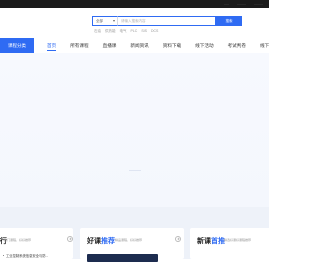 This screenshot has height=262, width=320. I want to click on nav-item-downloads: 资料下载, so click(172, 45).